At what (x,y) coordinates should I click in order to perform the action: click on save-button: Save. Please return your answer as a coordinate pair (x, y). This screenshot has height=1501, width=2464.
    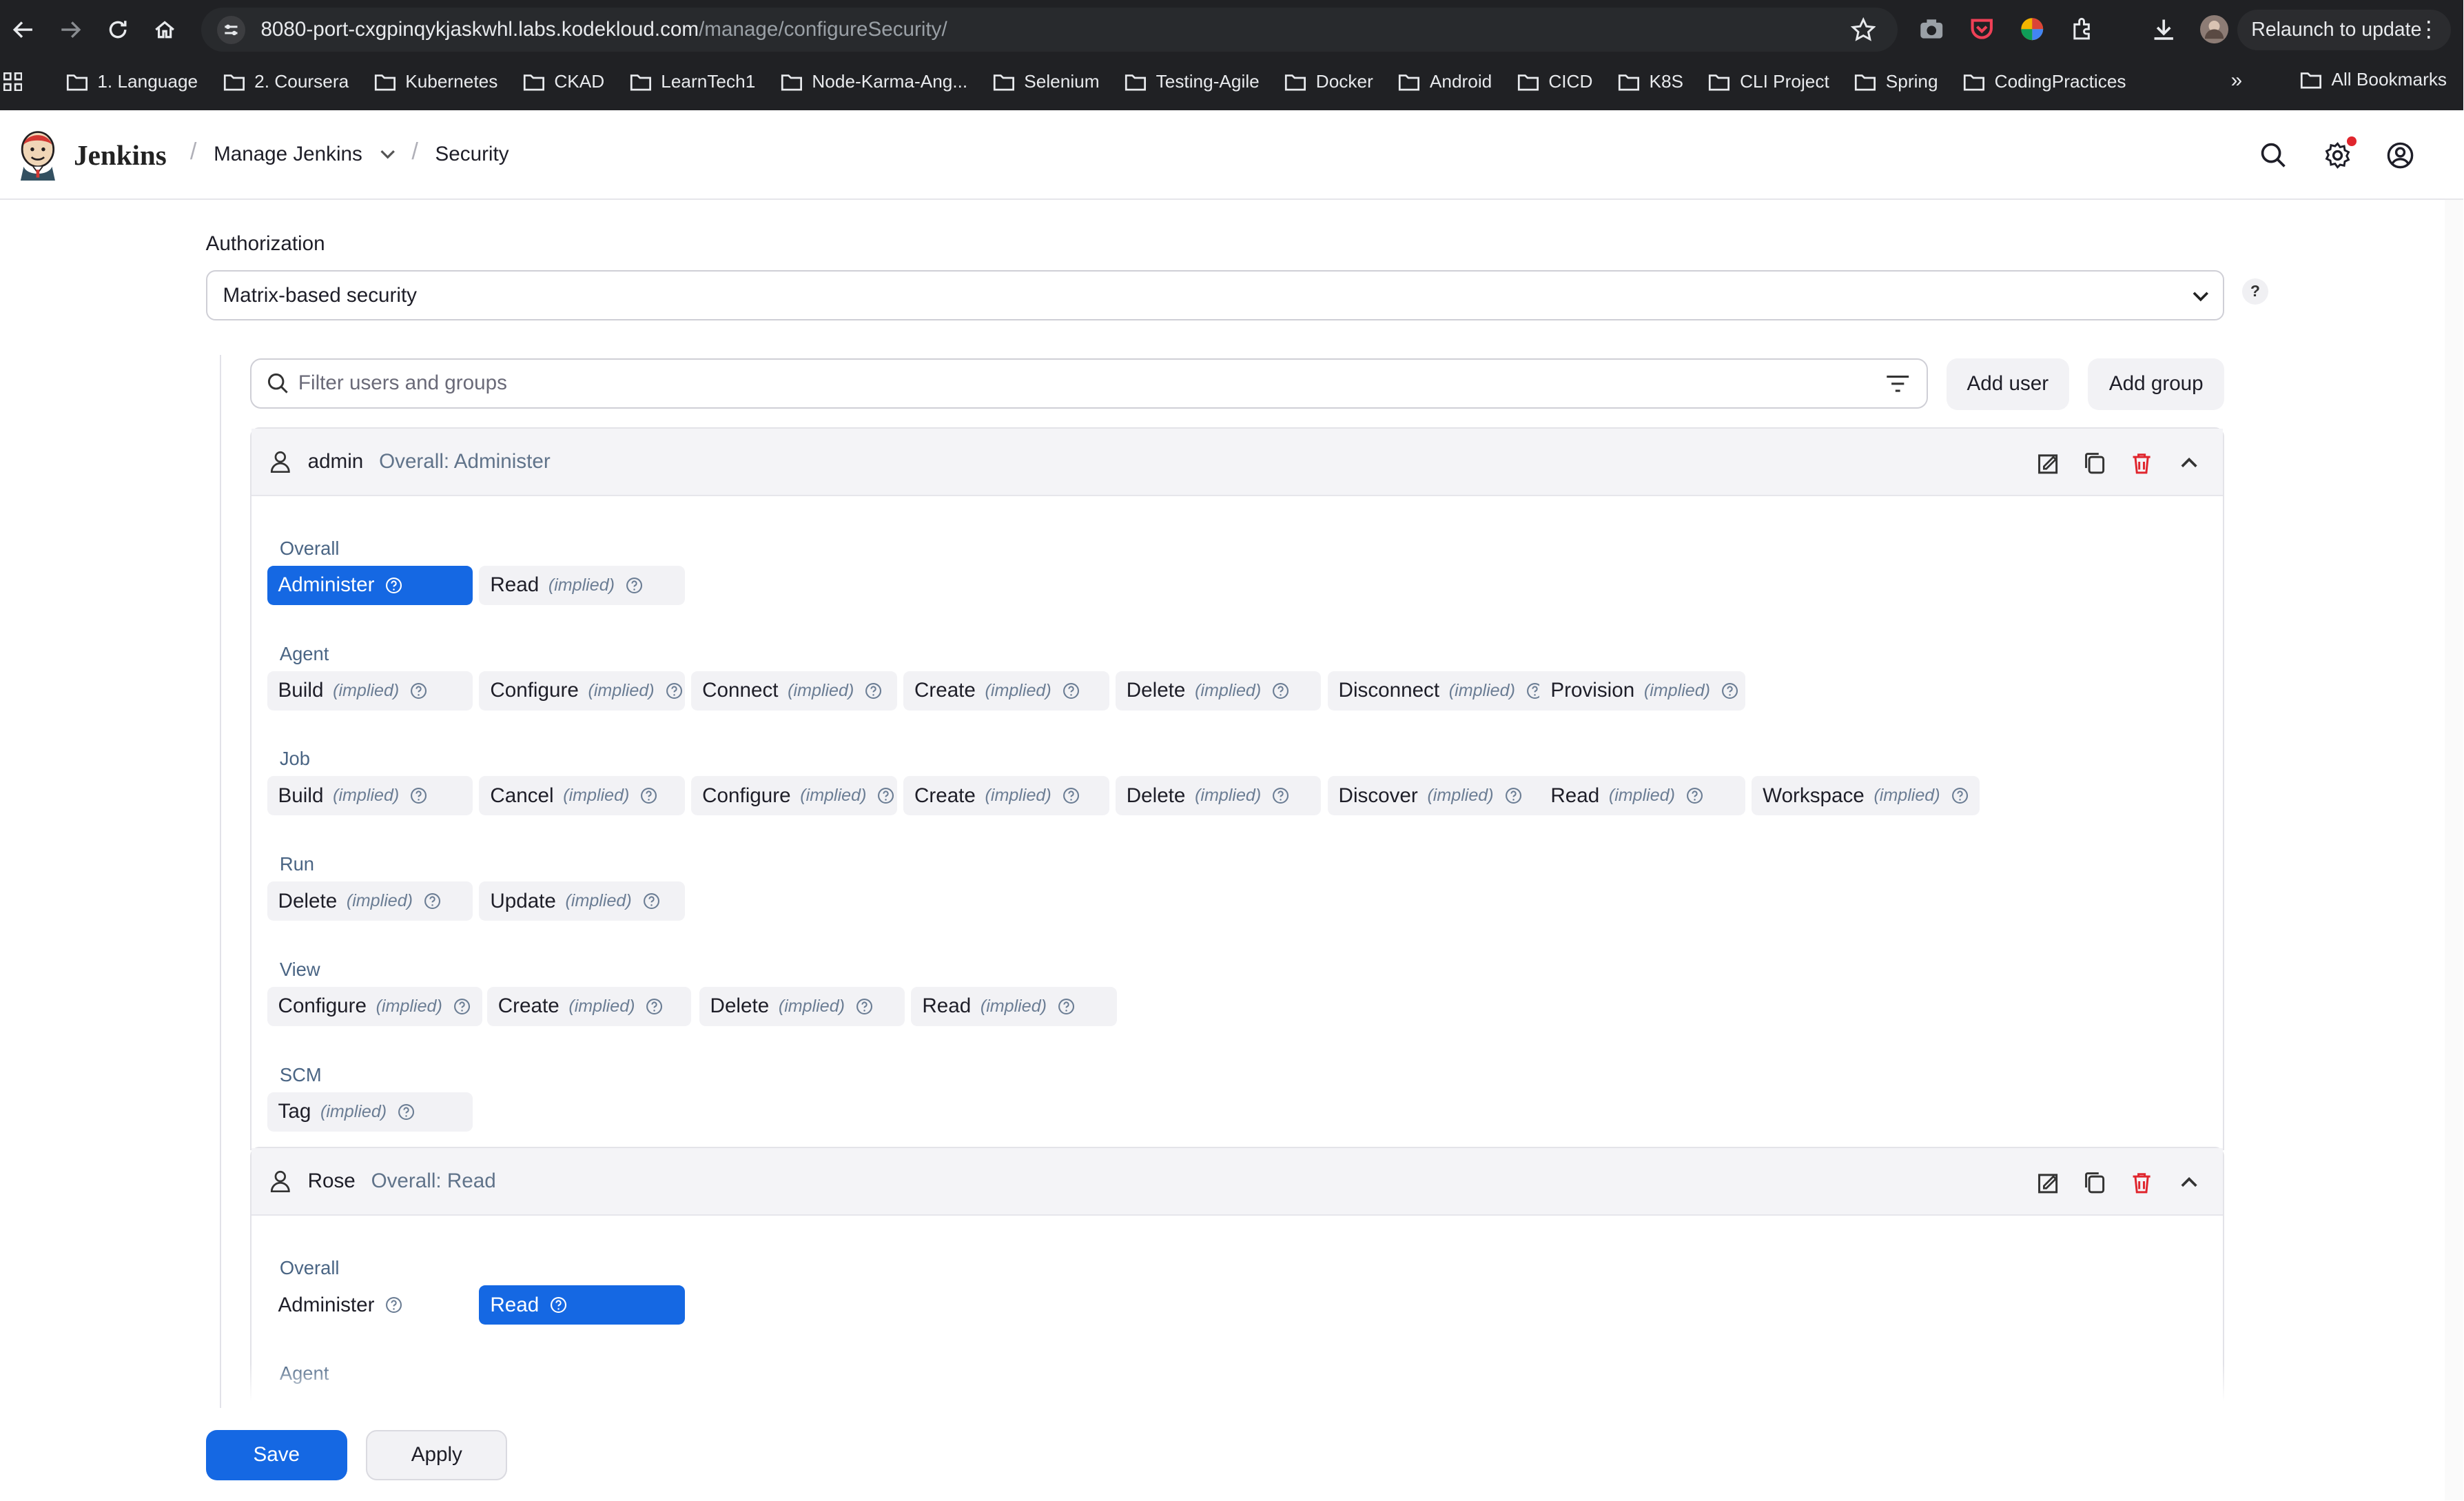
    Looking at the image, I should click on (276, 1454).